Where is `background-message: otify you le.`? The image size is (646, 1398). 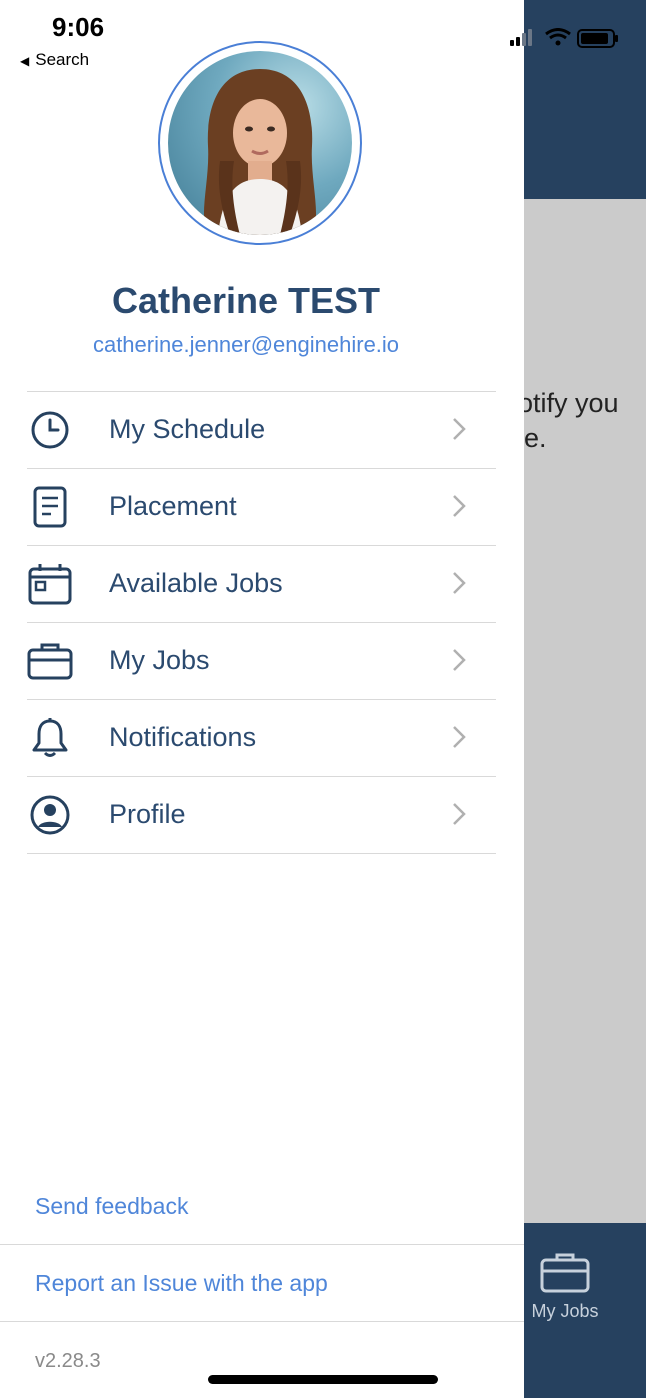 background-message: otify you le. is located at coordinates (585, 421).